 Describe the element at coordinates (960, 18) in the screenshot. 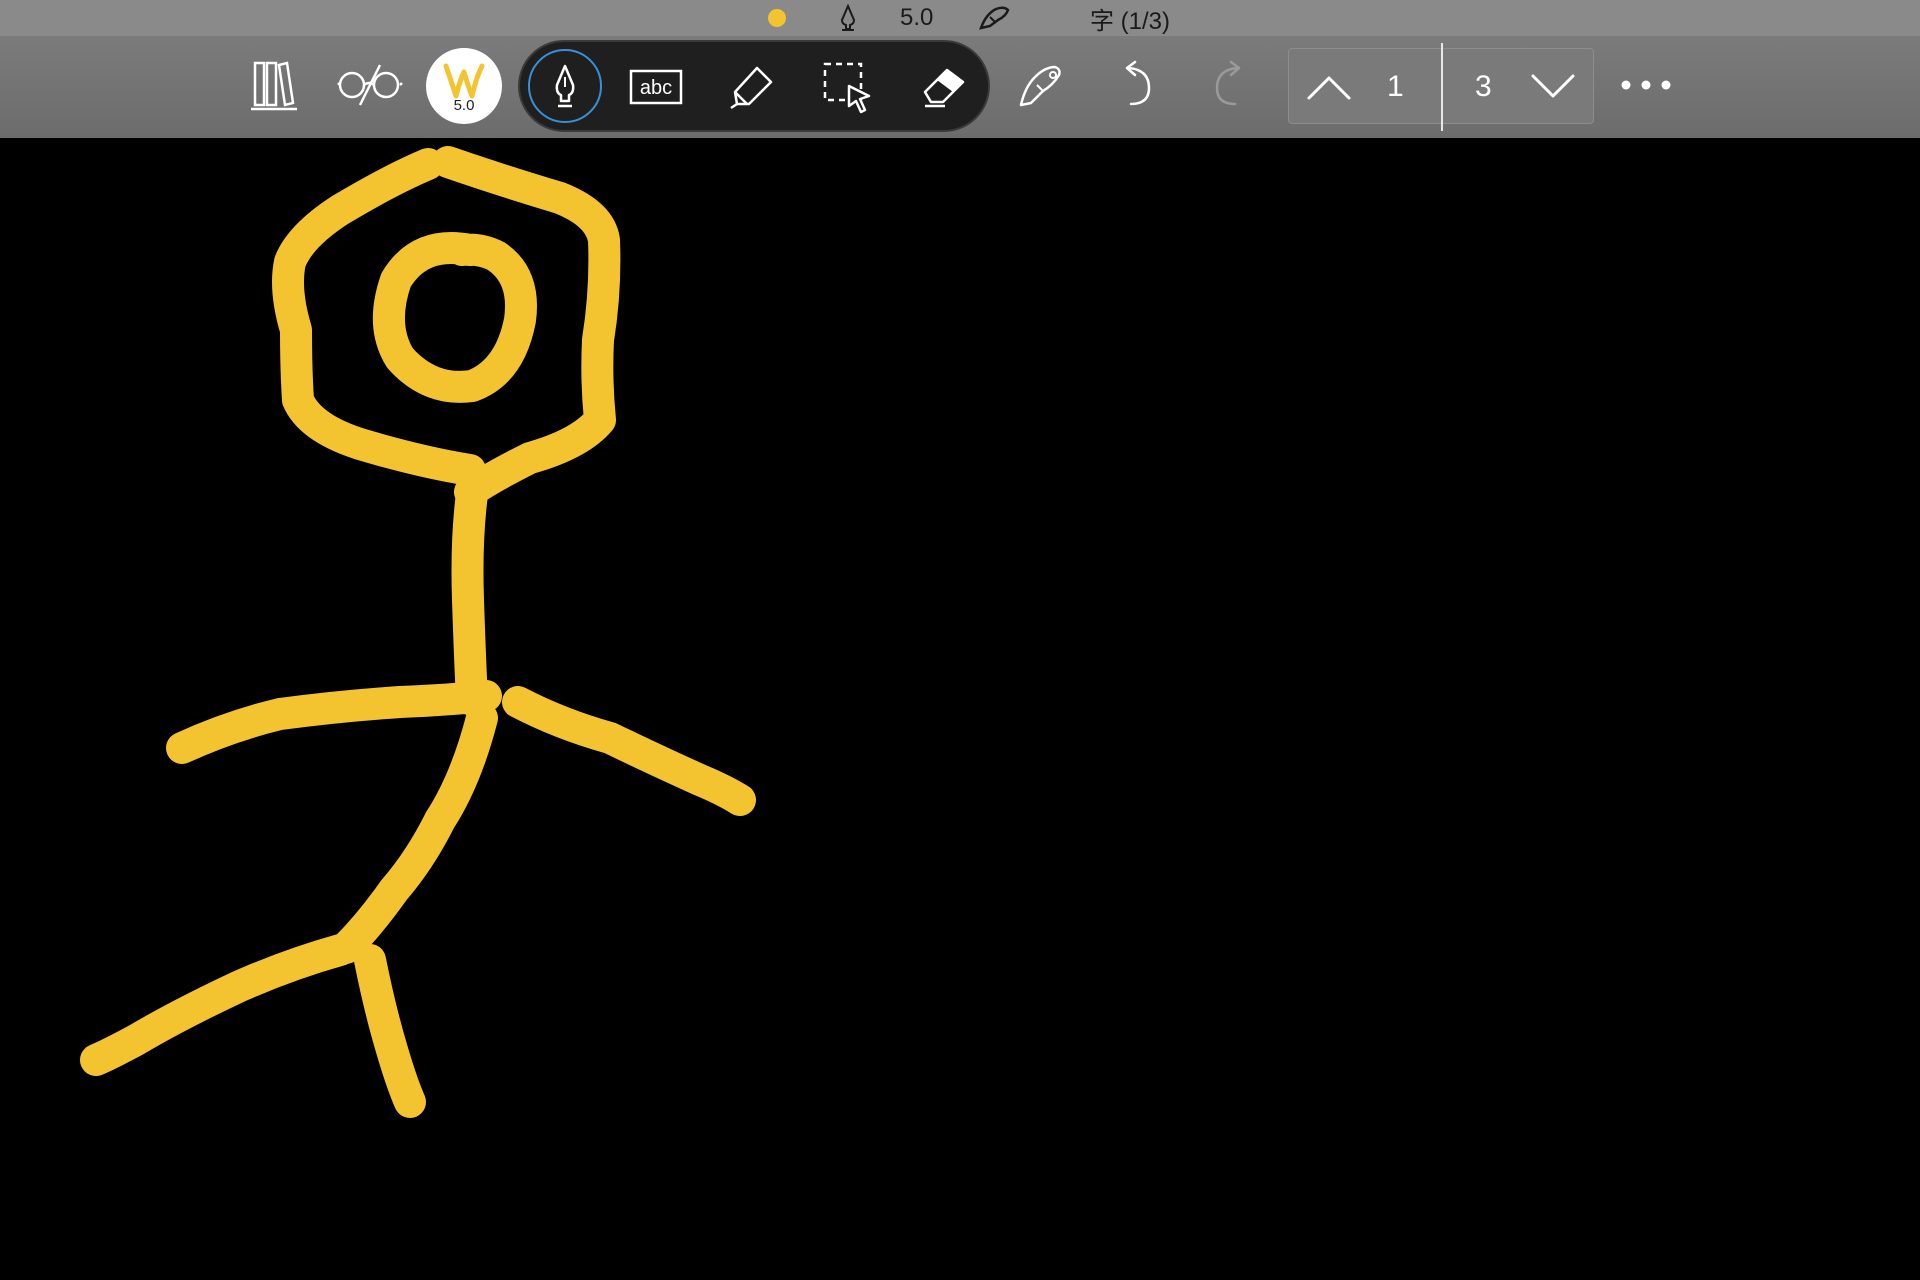

I see `status-bar: 5.0 字 (1/3)` at that location.